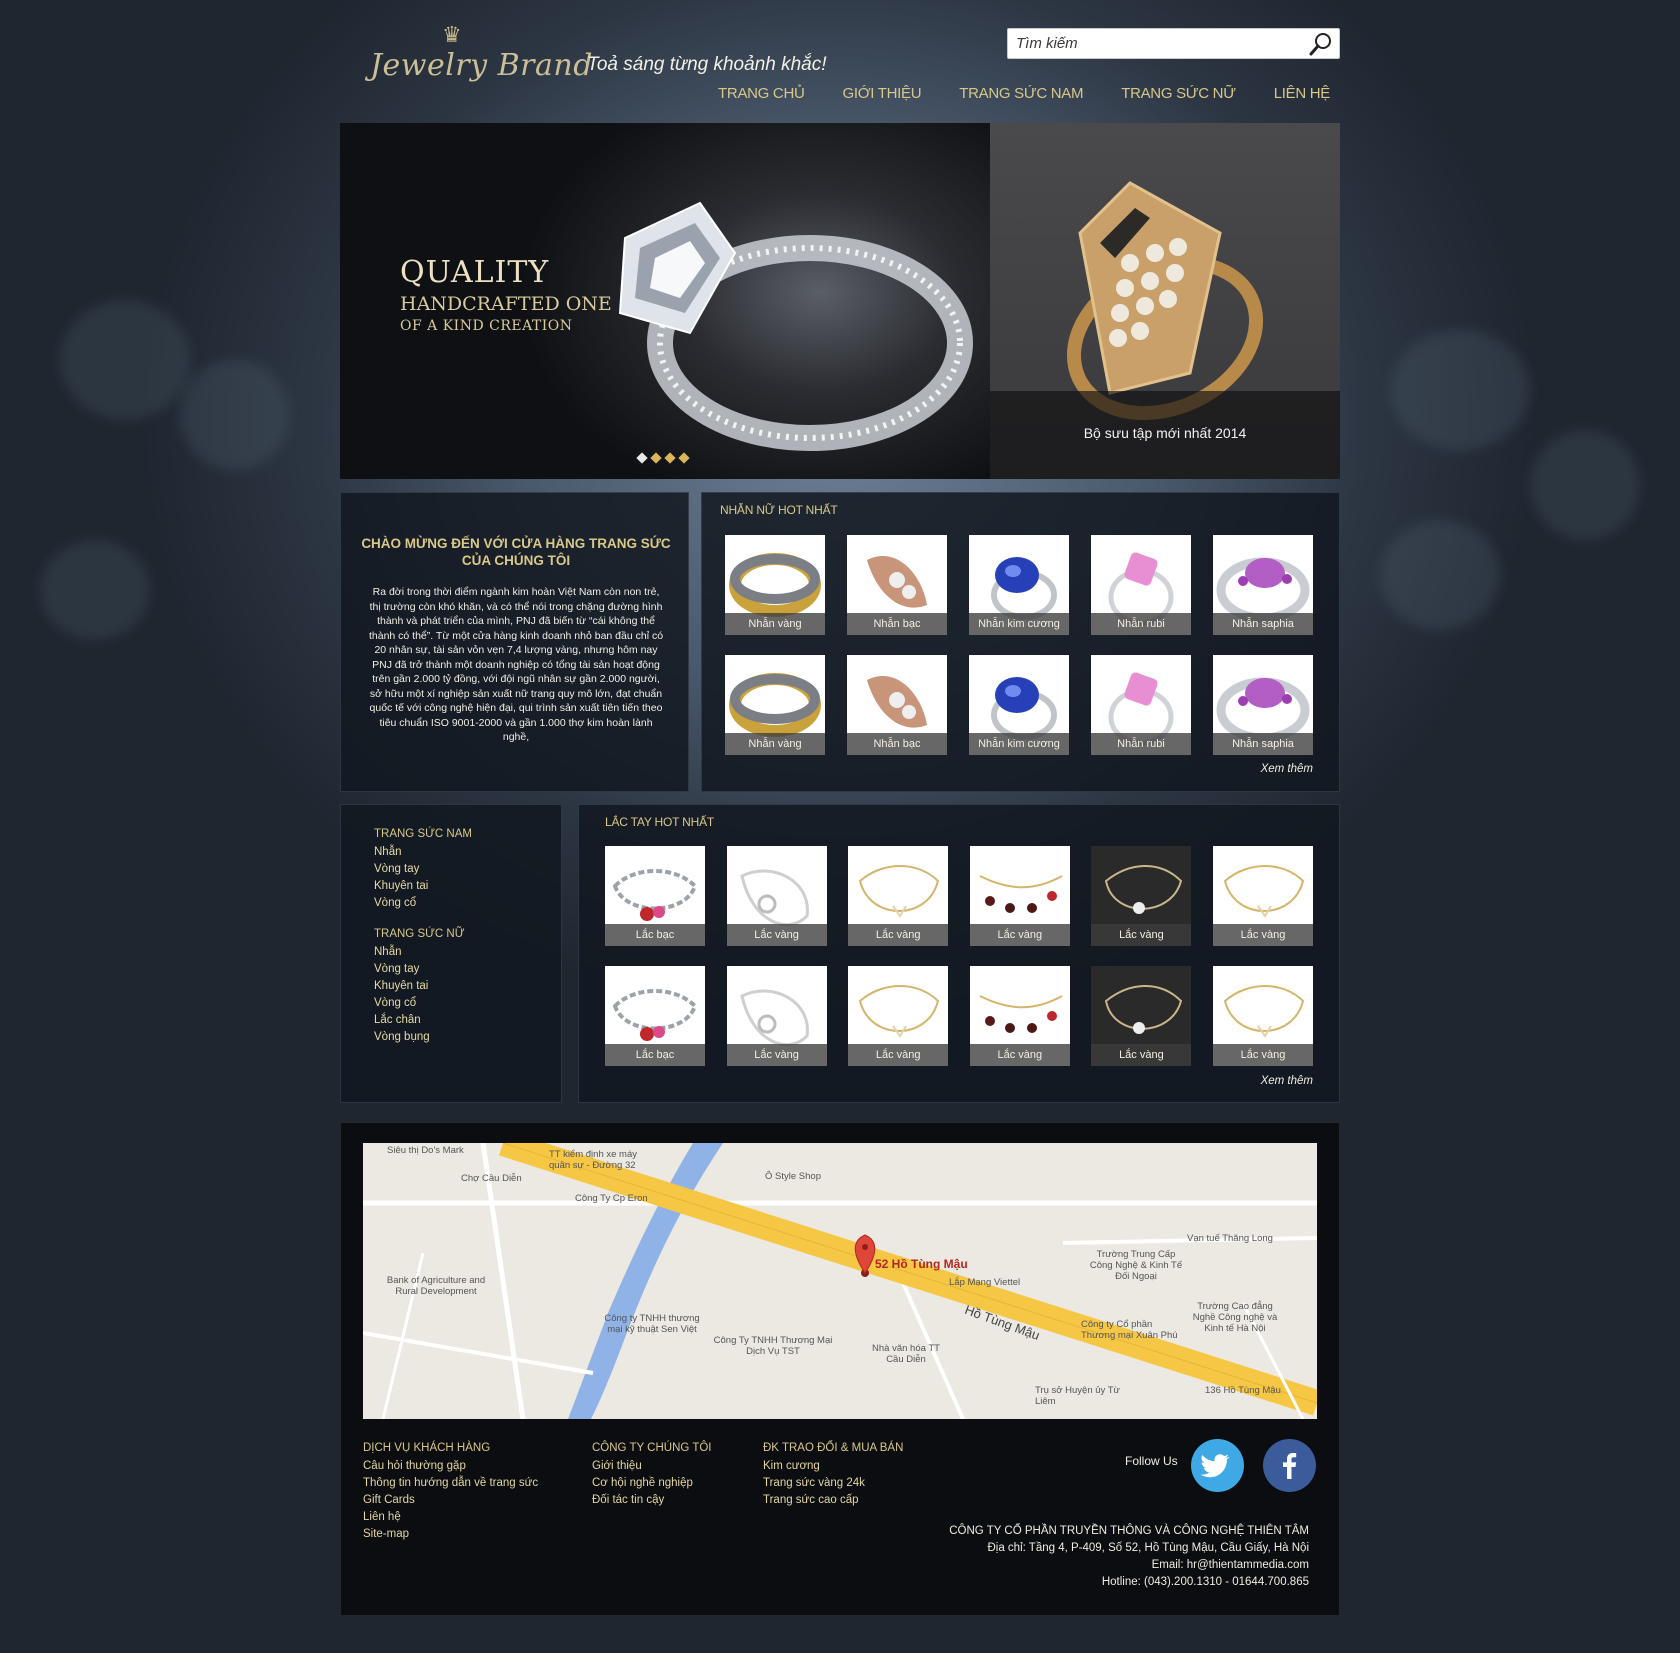 Image resolution: width=1680 pixels, height=1653 pixels. Describe the element at coordinates (1302, 93) in the screenshot. I see `nav-contact: LIÊN HỆ` at that location.